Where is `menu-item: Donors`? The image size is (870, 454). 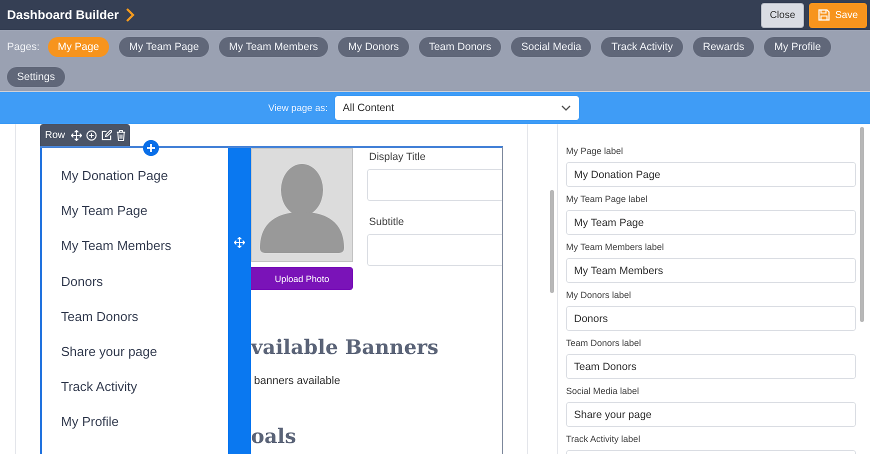
menu-item: Donors is located at coordinates (144, 291).